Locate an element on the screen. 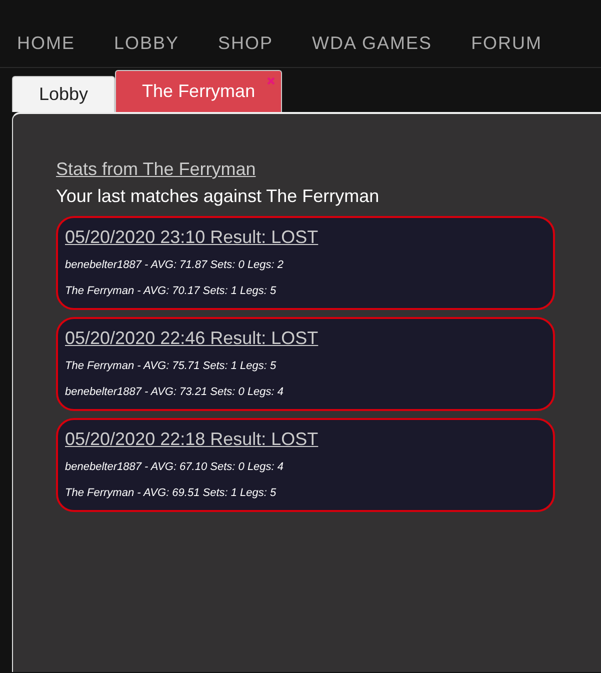 The width and height of the screenshot is (601, 673). nav-link: SHOP is located at coordinates (246, 43).